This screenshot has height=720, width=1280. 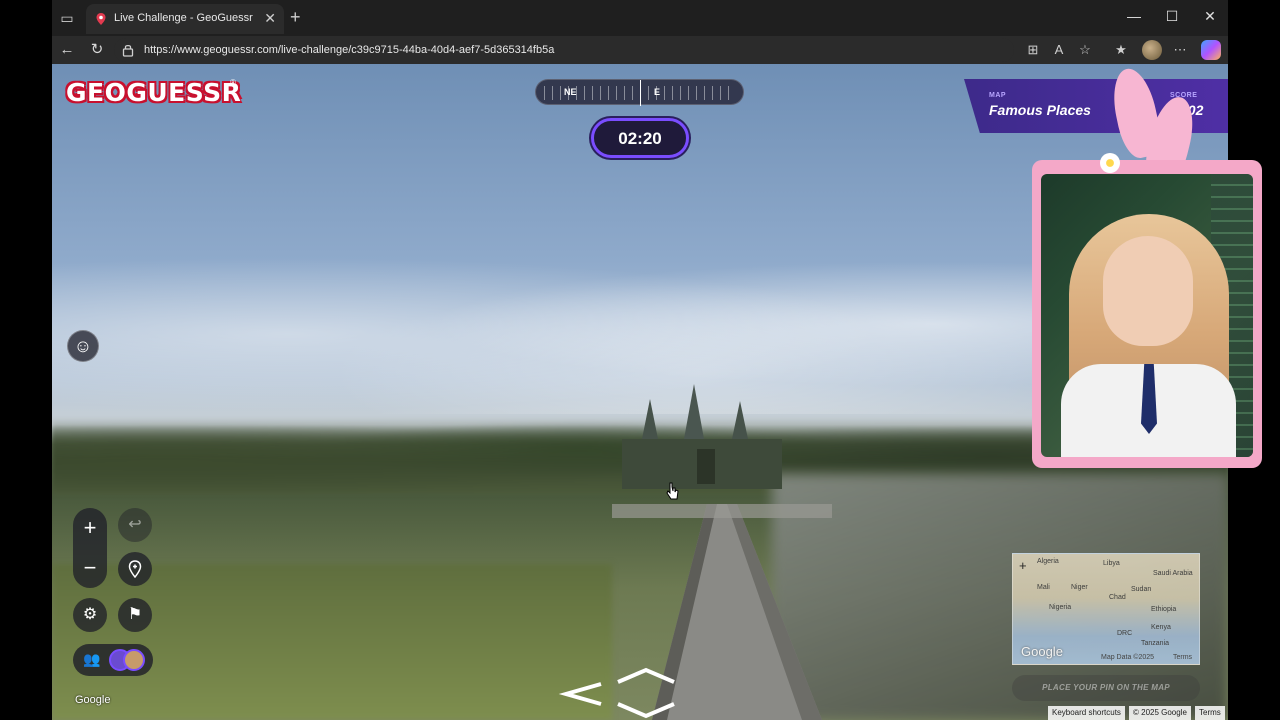 I want to click on flag-icon: ⚑, so click(x=135, y=614).